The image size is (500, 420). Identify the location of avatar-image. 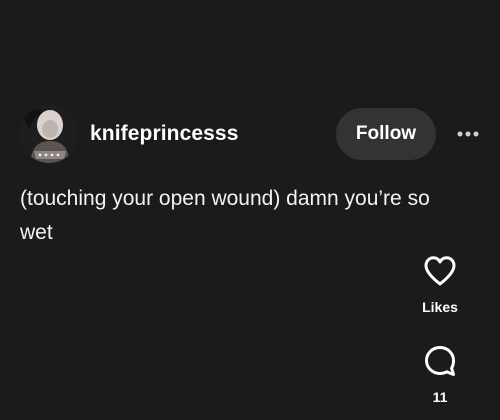
(49, 134).